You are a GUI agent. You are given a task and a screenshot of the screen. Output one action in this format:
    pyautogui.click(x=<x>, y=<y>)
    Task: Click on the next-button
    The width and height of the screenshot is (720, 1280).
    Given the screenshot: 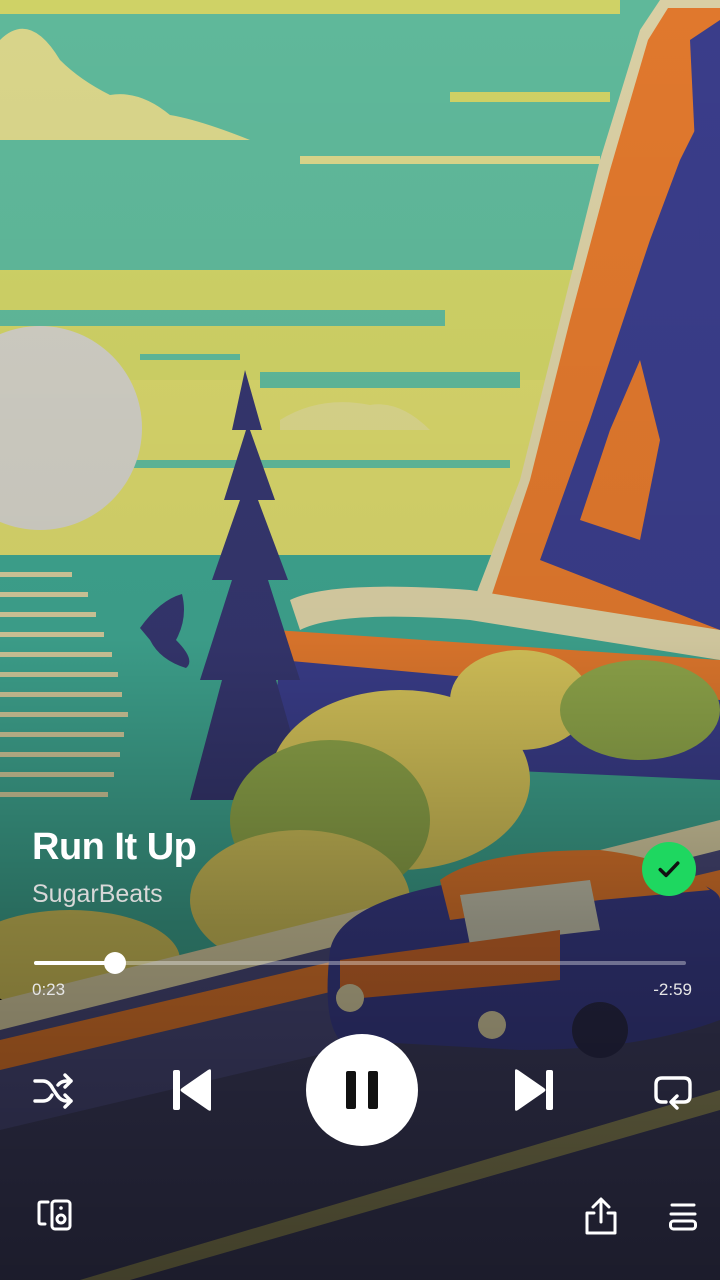 What is the action you would take?
    pyautogui.click(x=534, y=1090)
    